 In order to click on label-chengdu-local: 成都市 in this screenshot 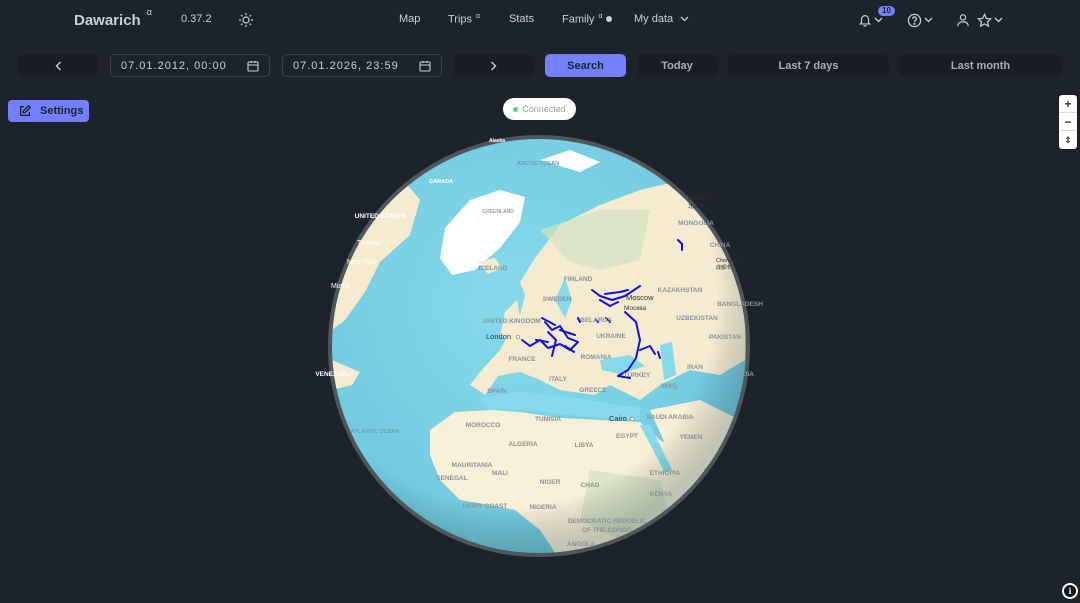, I will do `click(723, 267)`.